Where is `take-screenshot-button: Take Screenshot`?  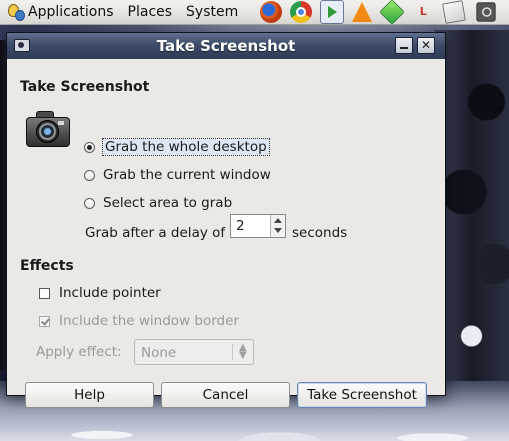 take-screenshot-button: Take Screenshot is located at coordinates (362, 395).